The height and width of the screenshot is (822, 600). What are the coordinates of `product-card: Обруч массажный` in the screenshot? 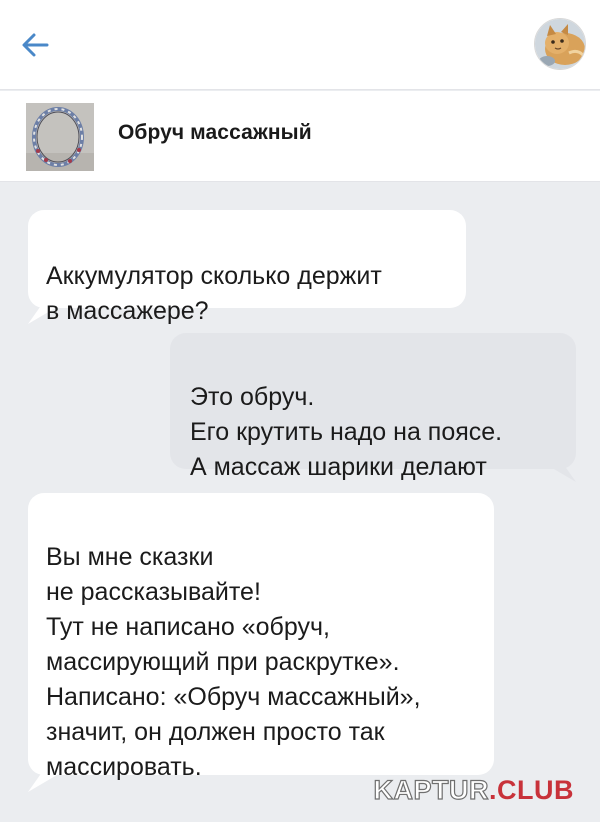 It's located at (300, 136).